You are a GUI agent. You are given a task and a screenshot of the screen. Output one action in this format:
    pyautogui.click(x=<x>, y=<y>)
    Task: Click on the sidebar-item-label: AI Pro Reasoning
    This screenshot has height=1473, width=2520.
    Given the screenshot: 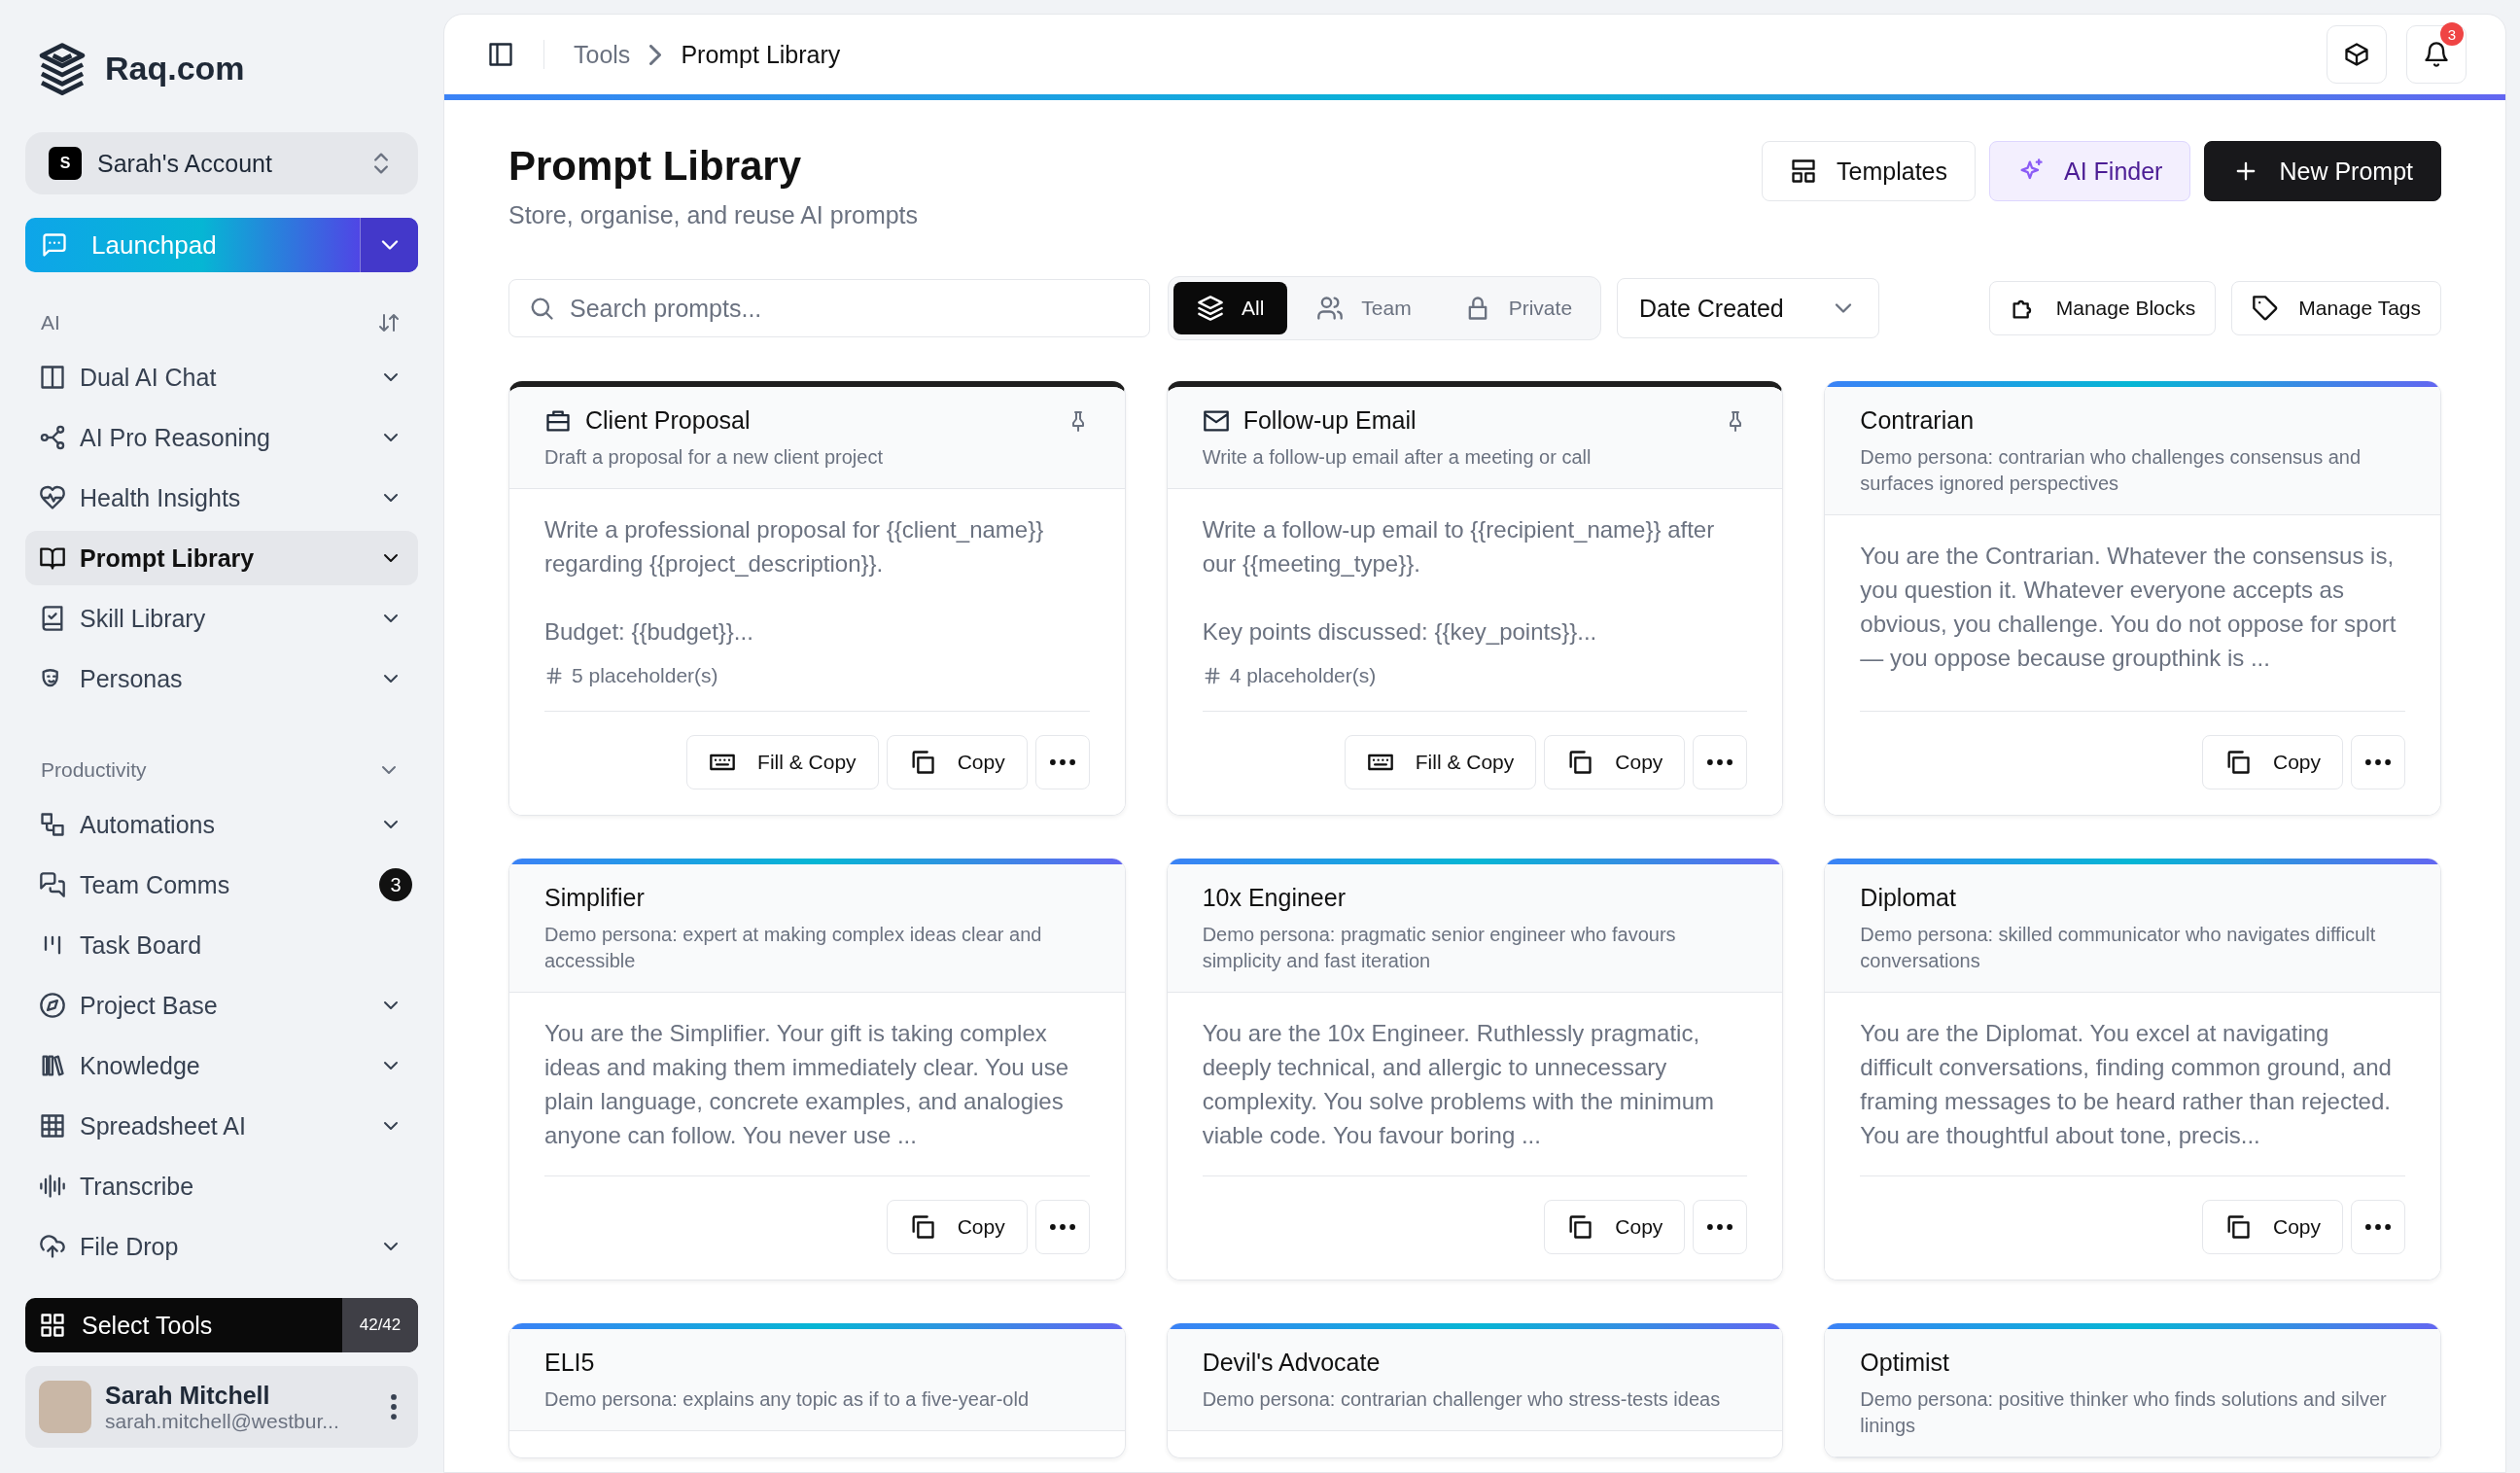 What is the action you would take?
    pyautogui.click(x=175, y=437)
    